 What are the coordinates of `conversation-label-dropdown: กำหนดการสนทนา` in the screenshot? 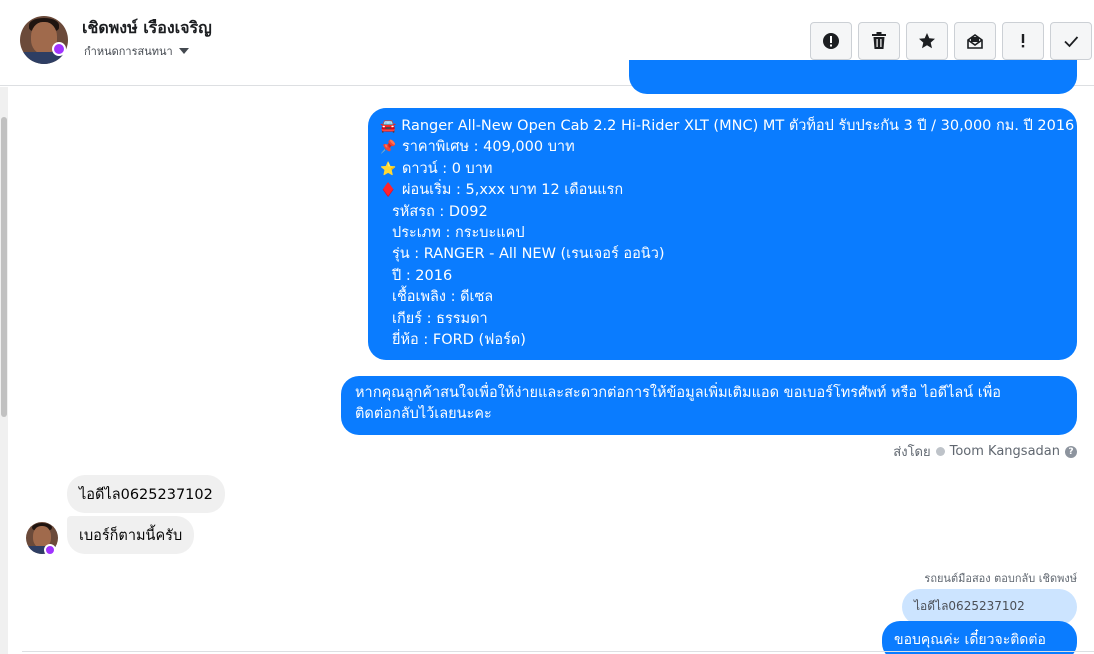 It's located at (136, 51).